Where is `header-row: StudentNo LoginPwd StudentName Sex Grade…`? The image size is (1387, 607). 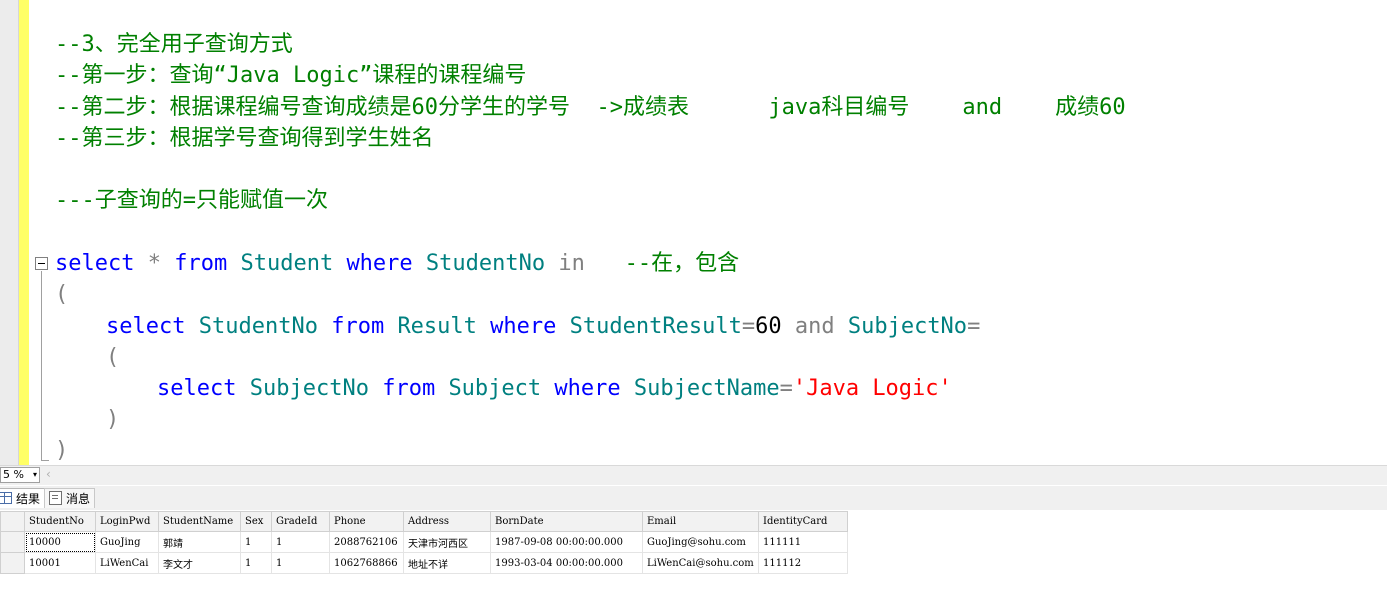 header-row: StudentNo LoginPwd StudentName Sex Grade… is located at coordinates (424, 521).